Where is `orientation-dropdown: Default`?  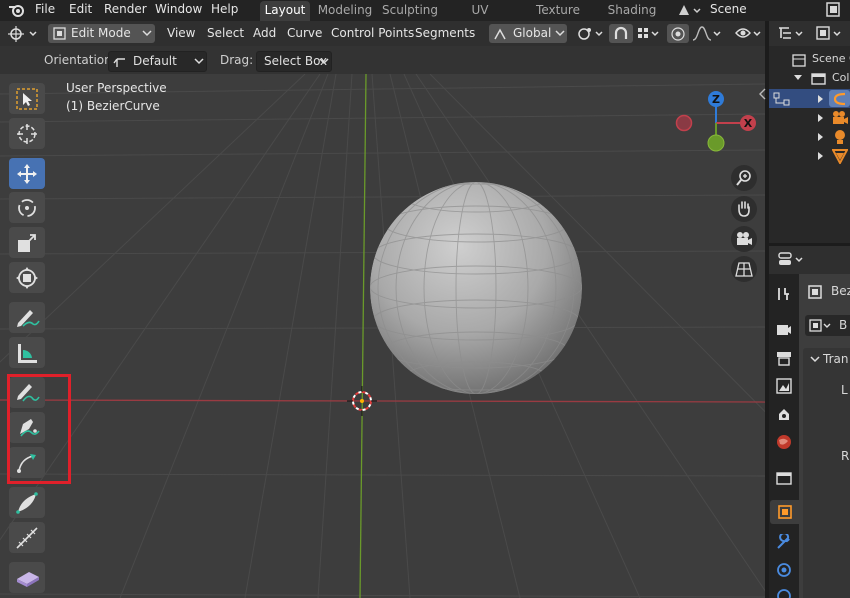
orientation-dropdown: Default is located at coordinates (157, 61).